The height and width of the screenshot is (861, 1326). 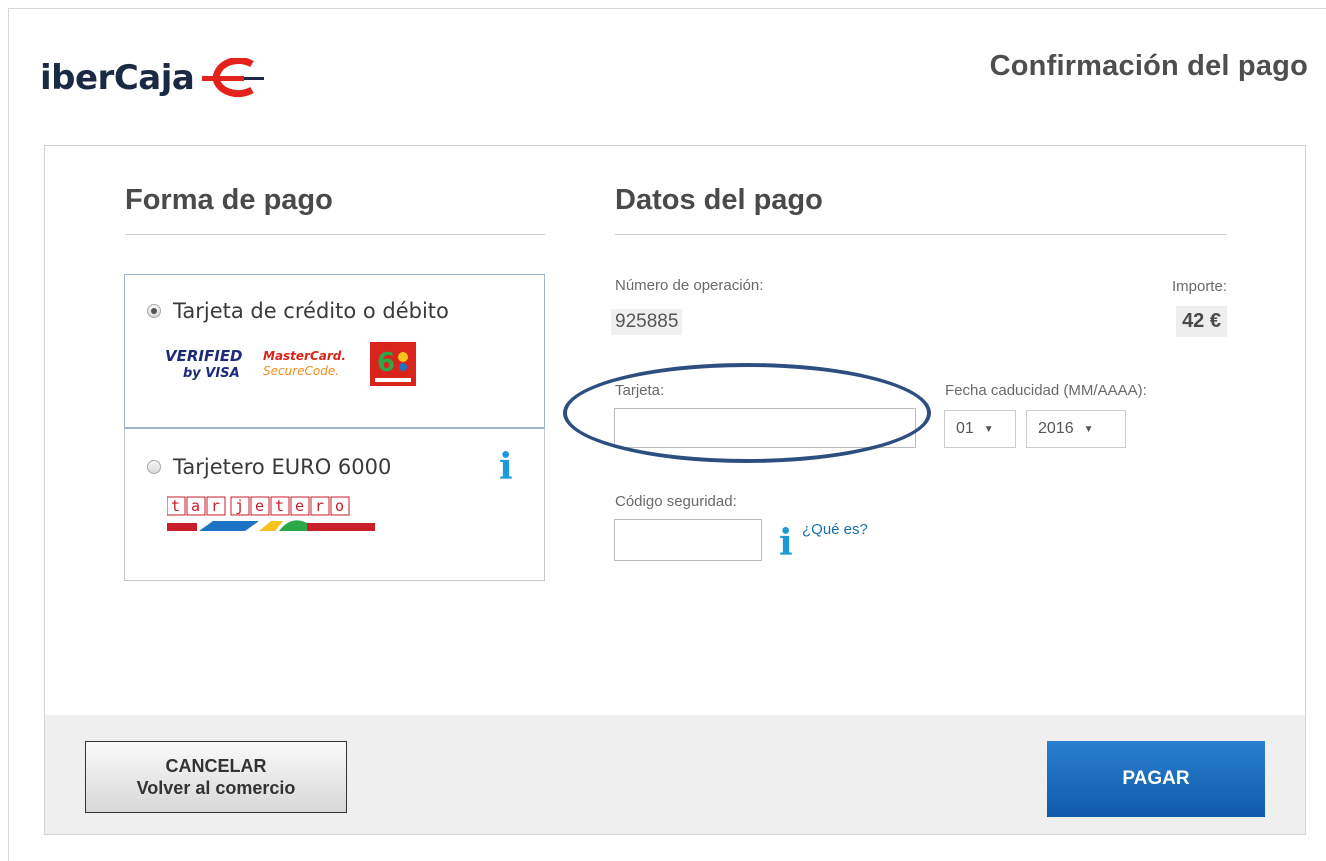 I want to click on option-tarjetero: Tarjetero EURO 6000, so click(x=269, y=467).